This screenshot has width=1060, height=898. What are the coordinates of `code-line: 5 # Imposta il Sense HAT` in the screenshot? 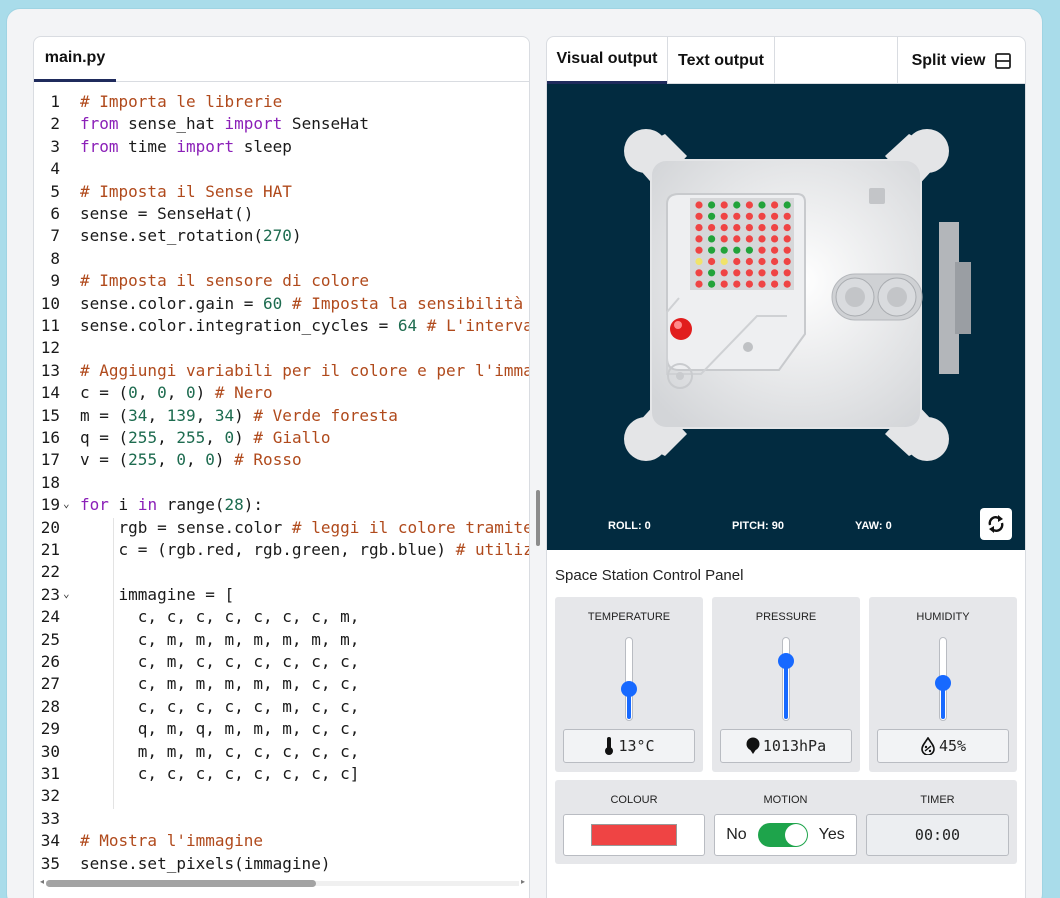 It's located at (281, 193).